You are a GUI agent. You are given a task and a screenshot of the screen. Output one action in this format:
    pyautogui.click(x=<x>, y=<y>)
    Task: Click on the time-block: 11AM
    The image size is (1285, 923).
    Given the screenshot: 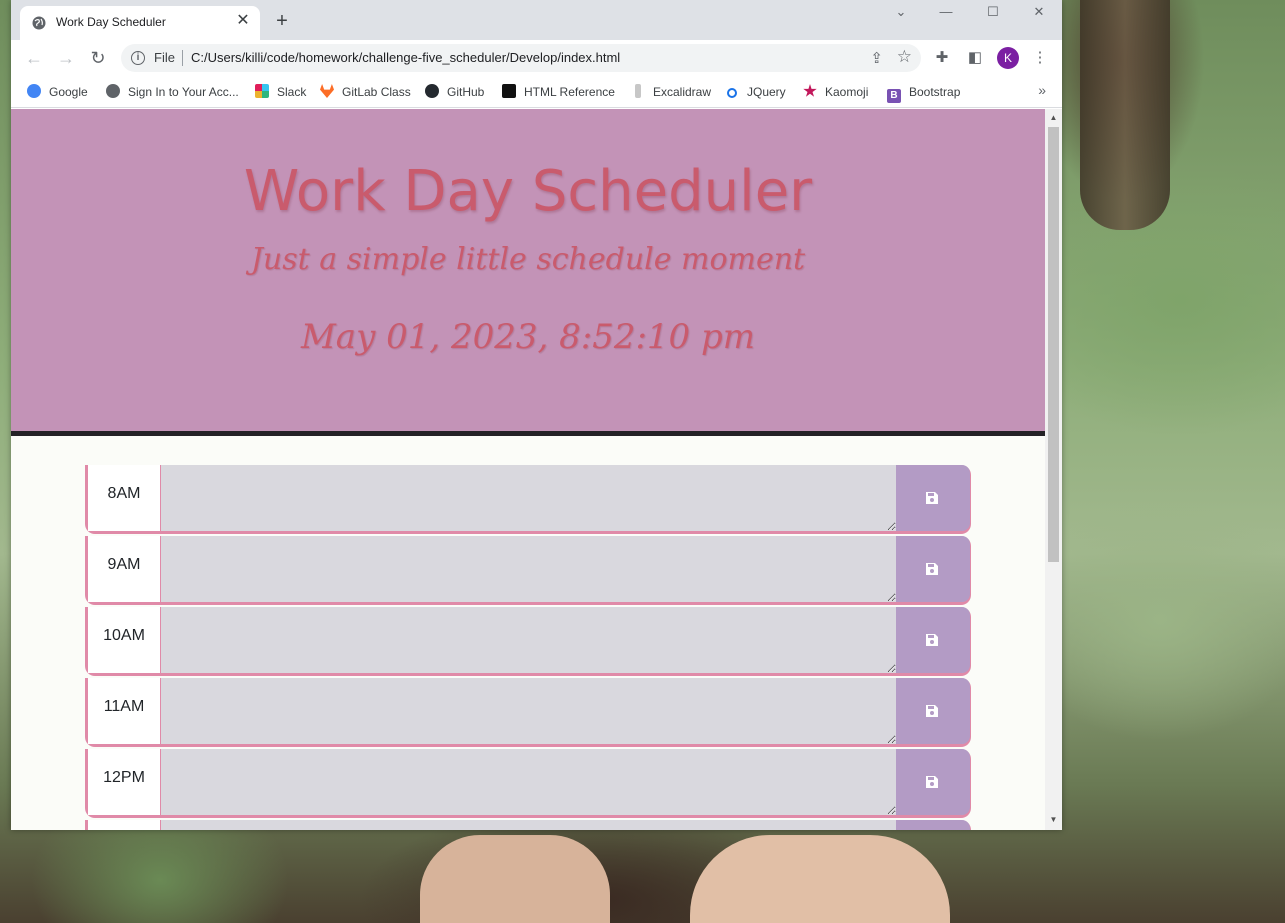 What is the action you would take?
    pyautogui.click(x=528, y=712)
    